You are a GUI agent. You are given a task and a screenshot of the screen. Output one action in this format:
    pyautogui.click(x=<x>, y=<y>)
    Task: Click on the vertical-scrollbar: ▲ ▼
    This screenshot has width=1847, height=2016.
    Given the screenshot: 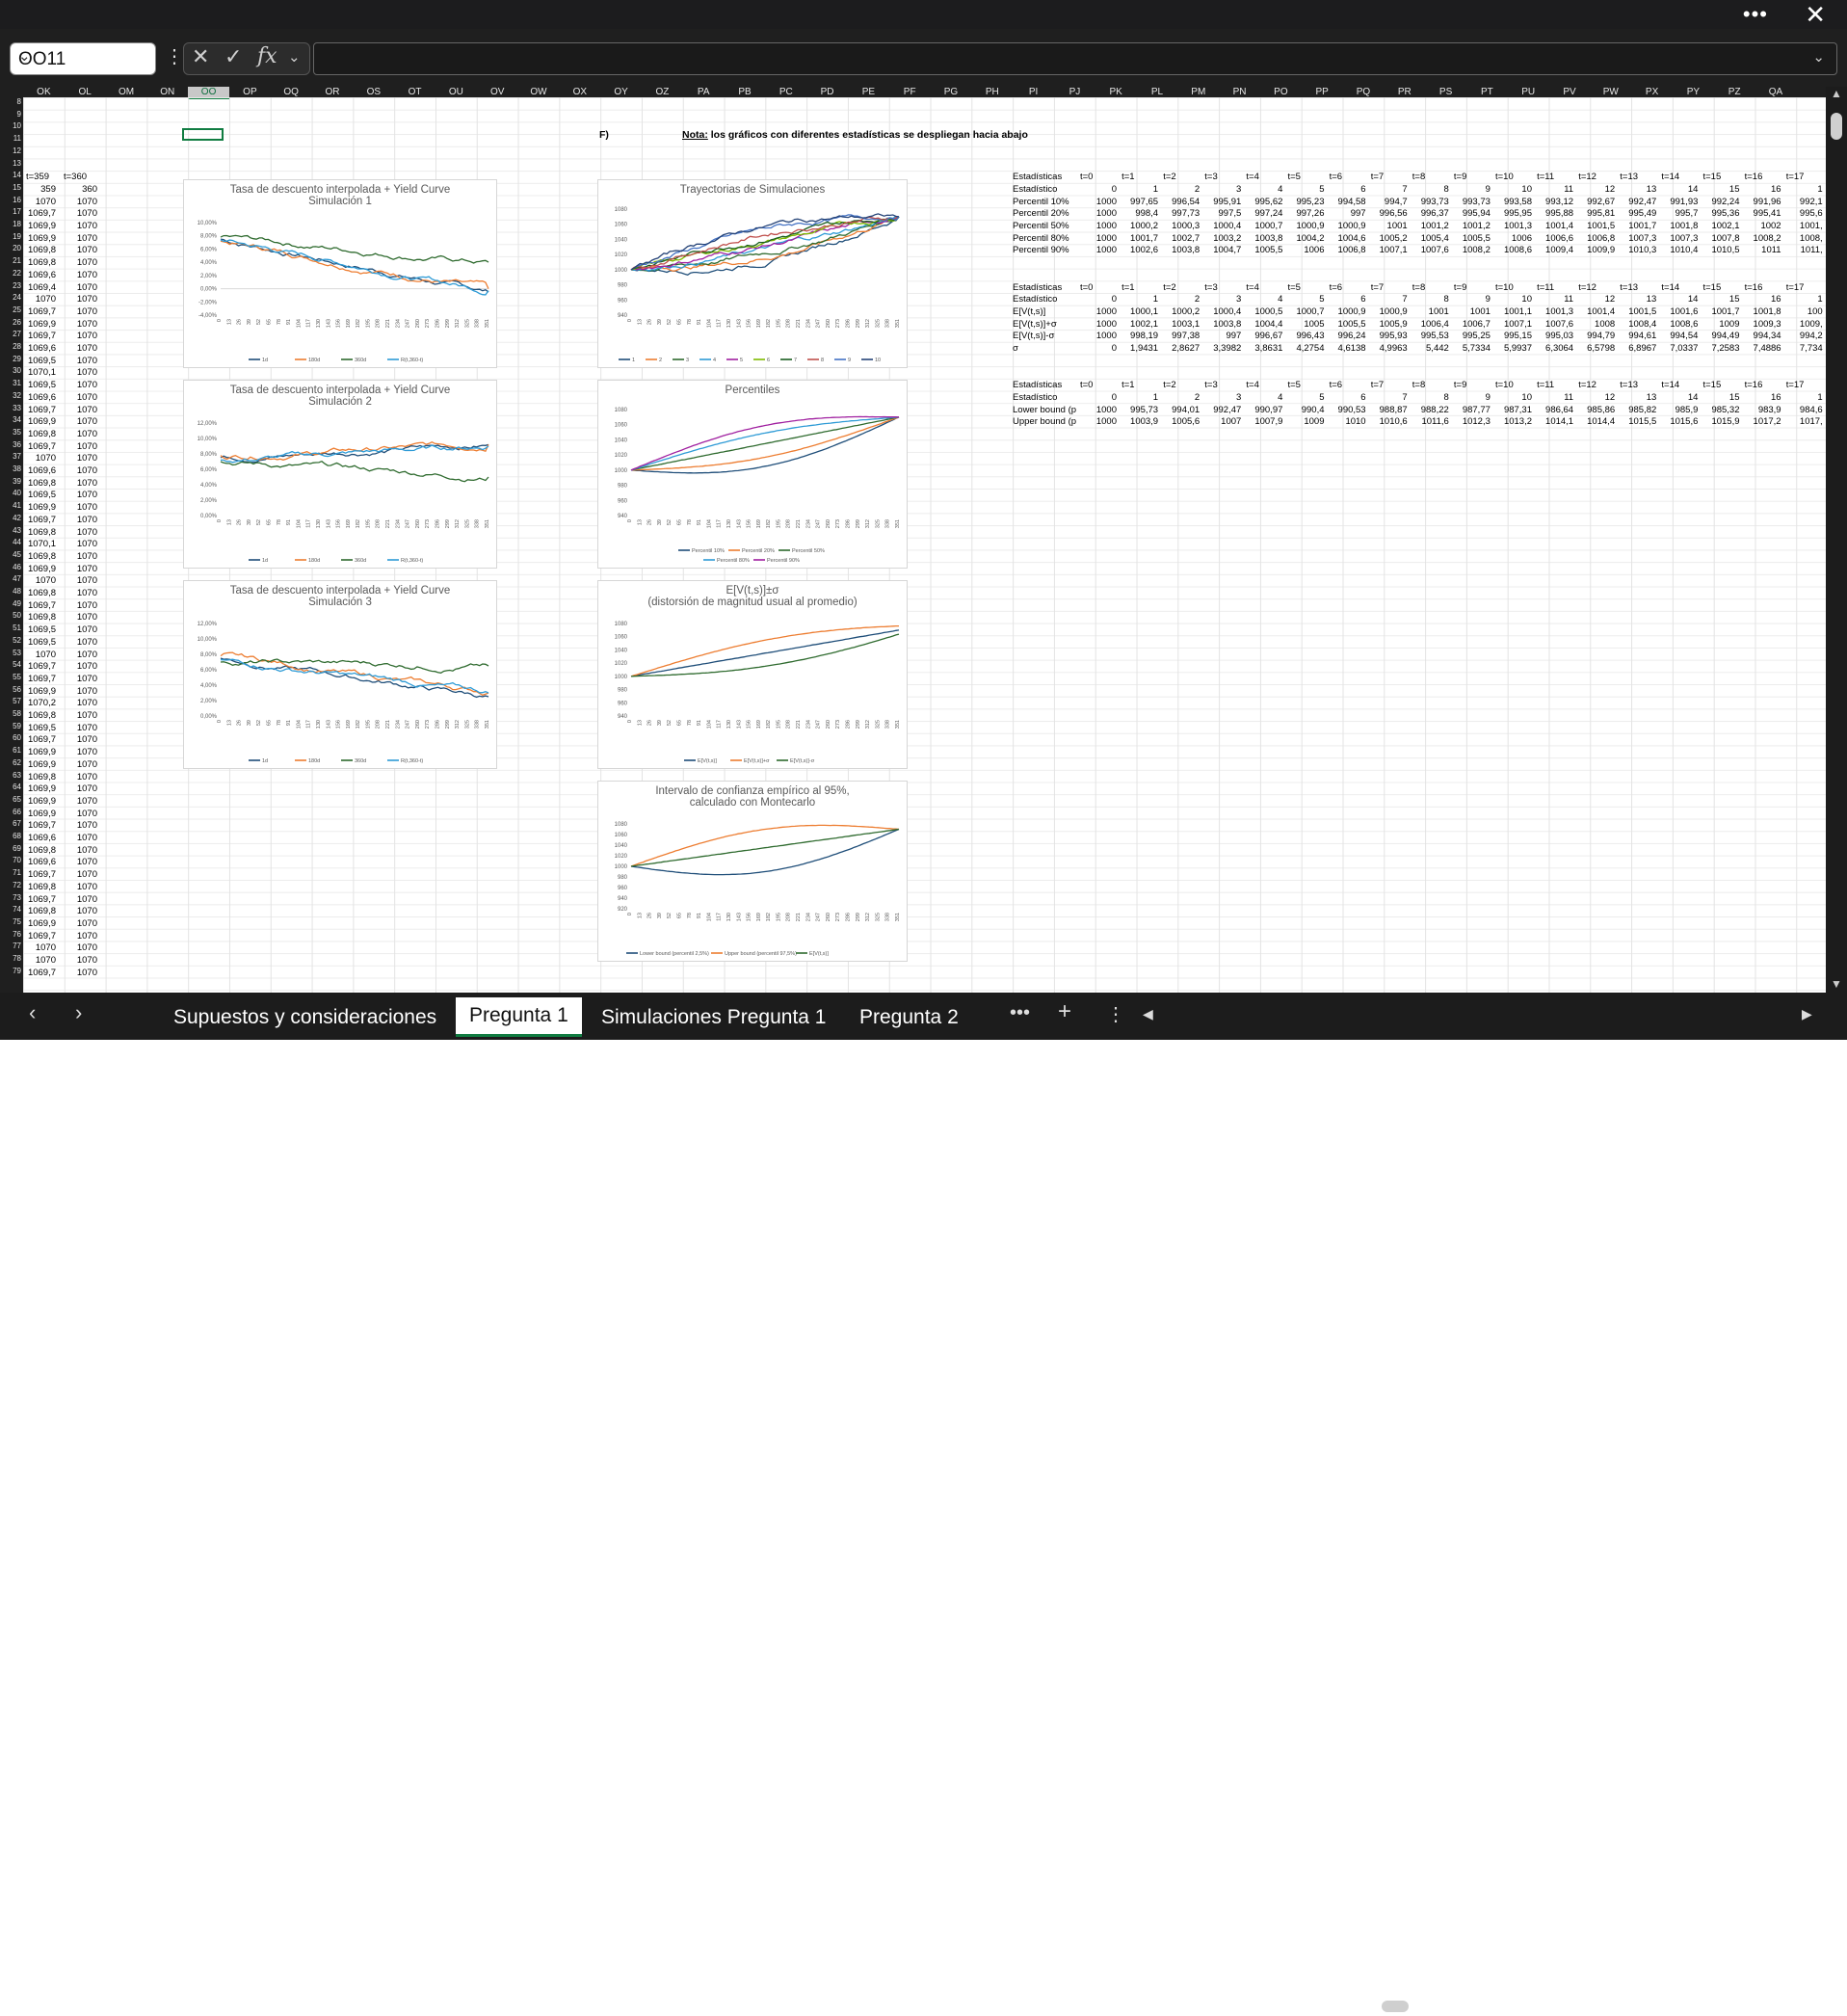 What is the action you would take?
    pyautogui.click(x=1837, y=540)
    